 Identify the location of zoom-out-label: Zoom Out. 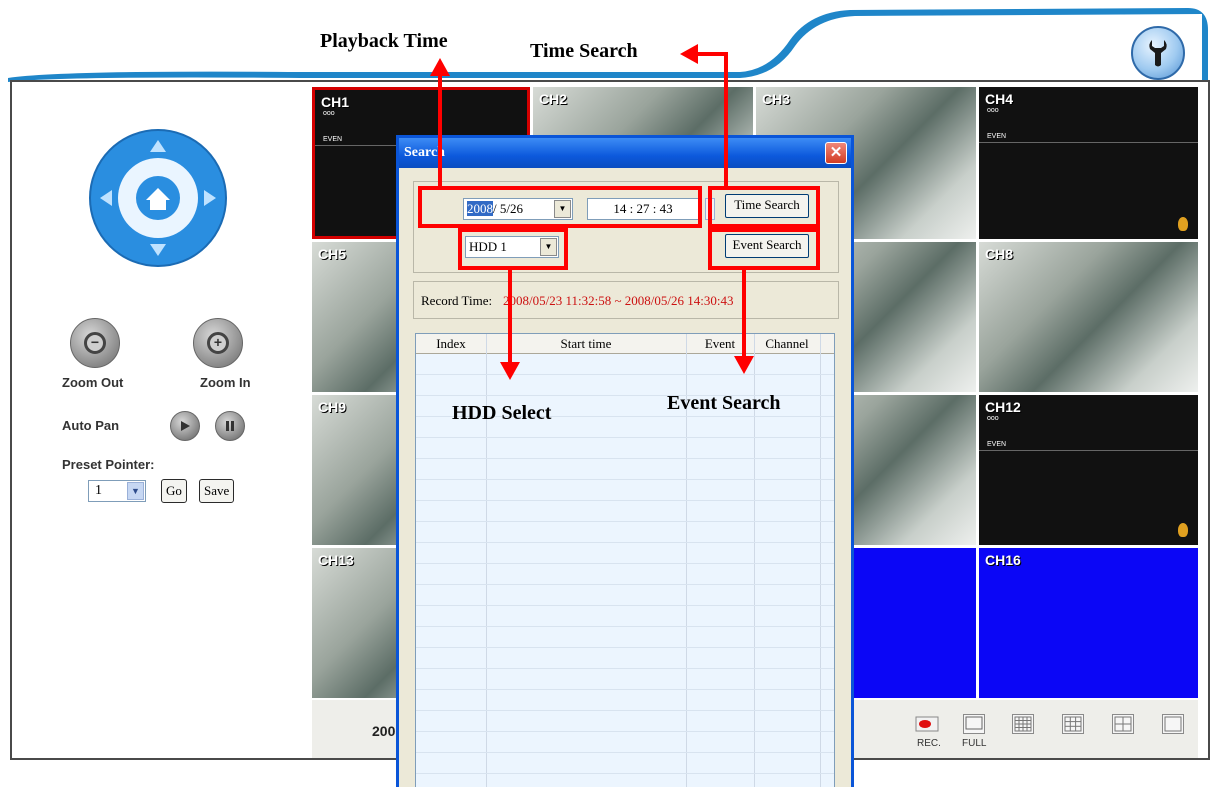
(93, 382).